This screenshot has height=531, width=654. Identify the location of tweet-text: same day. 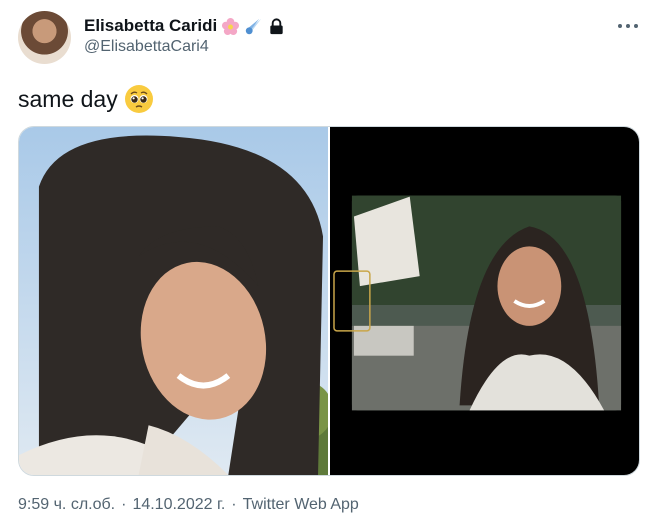
(68, 98).